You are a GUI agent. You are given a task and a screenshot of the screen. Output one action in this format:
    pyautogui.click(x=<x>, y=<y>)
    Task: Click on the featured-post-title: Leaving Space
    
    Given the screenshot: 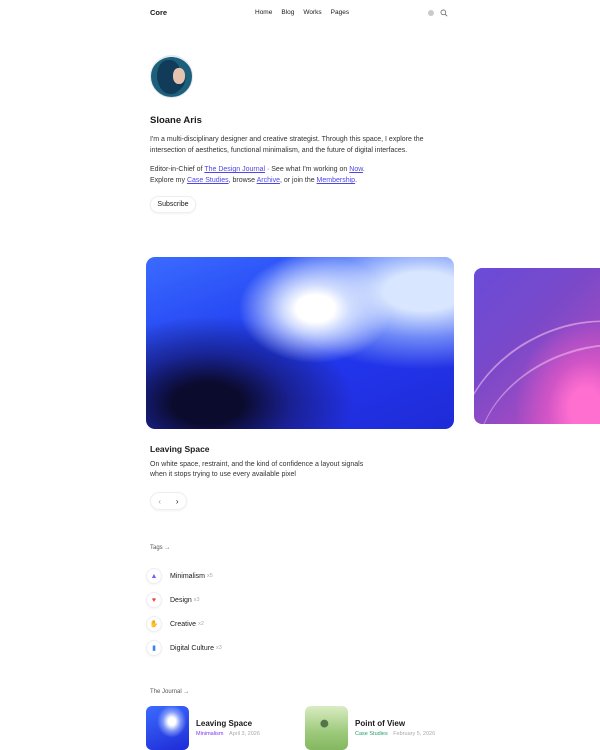 What is the action you would take?
    pyautogui.click(x=180, y=449)
    